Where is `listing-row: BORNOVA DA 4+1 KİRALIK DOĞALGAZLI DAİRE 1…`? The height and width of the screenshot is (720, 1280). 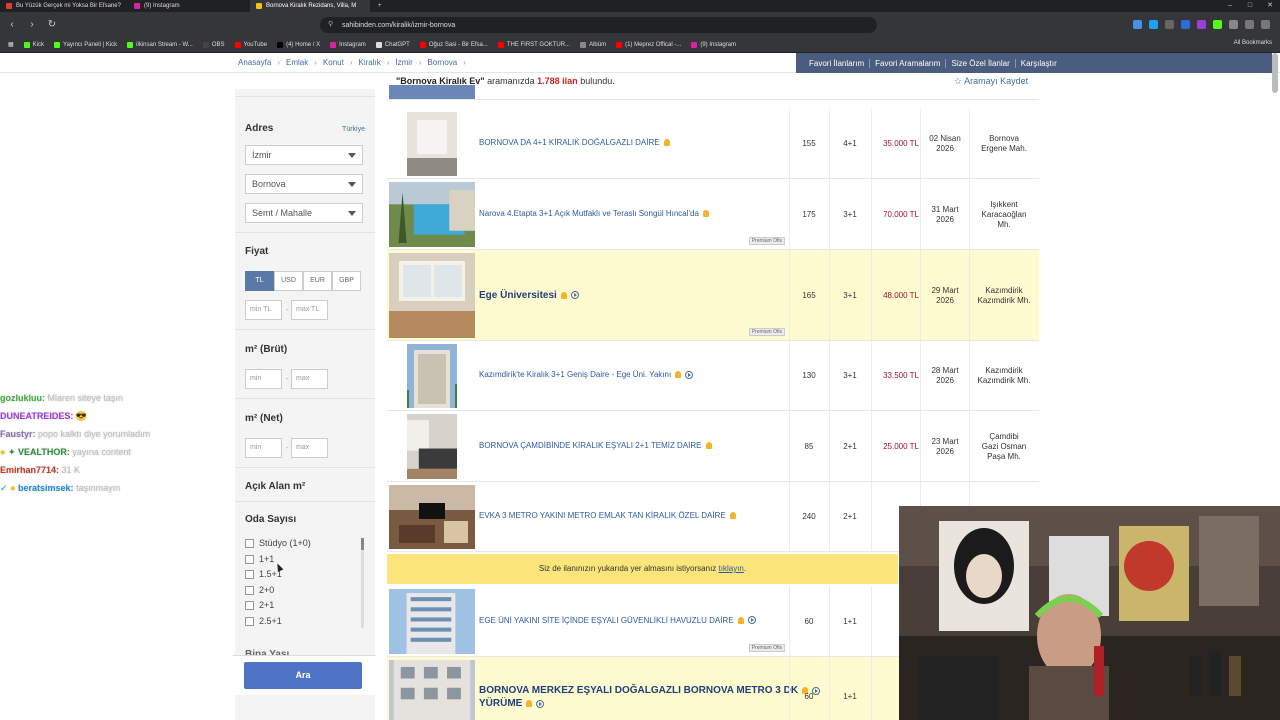 listing-row: BORNOVA DA 4+1 KİRALIK DOĞALGAZLI DAİRE 1… is located at coordinates (713, 144).